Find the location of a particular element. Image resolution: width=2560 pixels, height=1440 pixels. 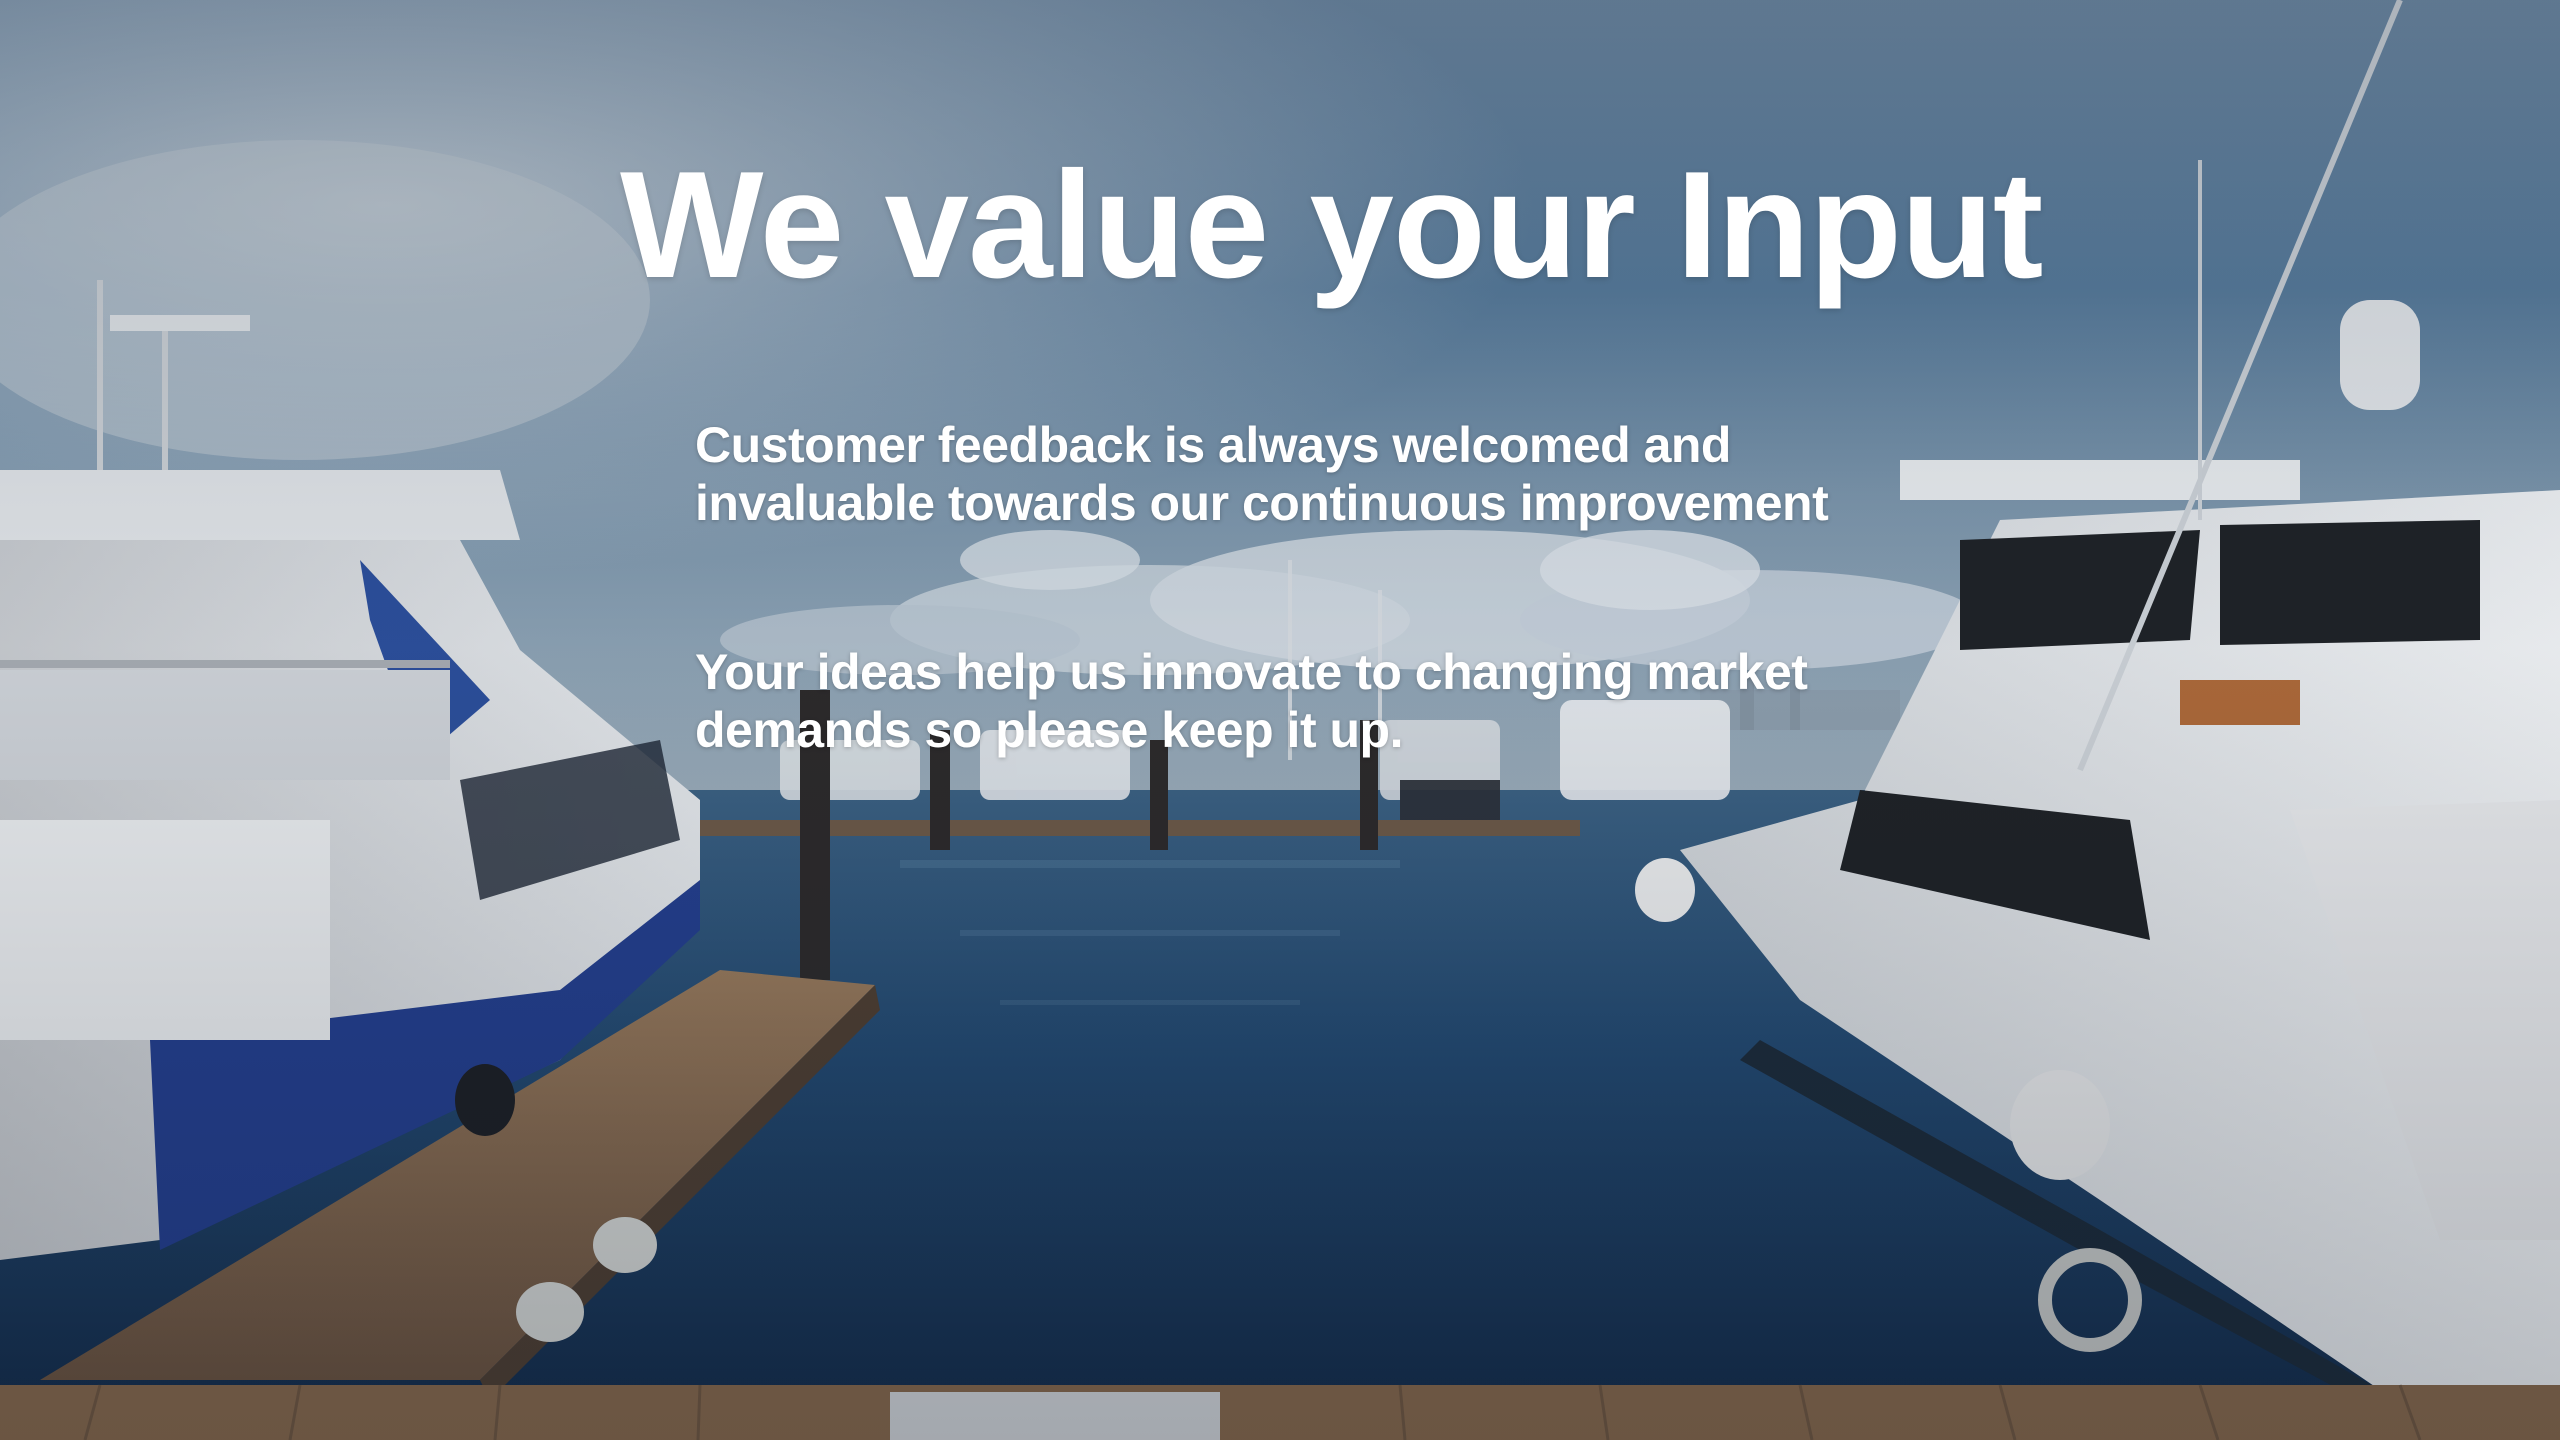

slide-title: We value your Input is located at coordinates (1331, 225).